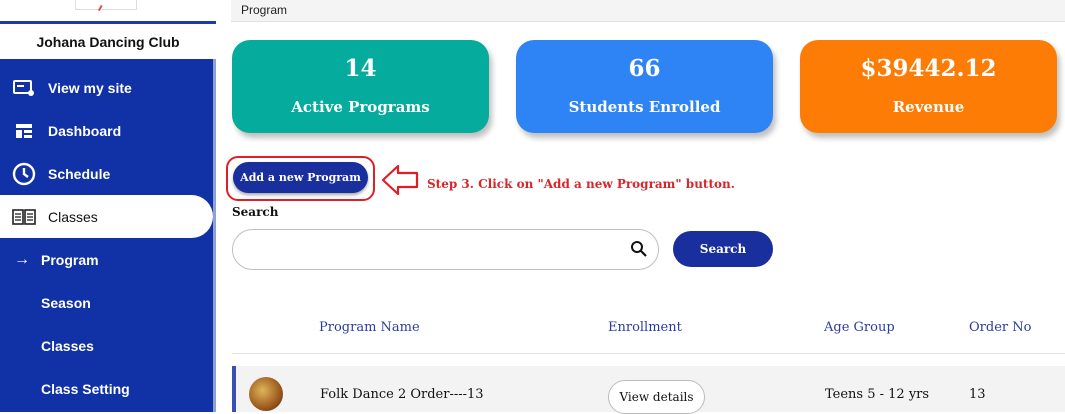 This screenshot has height=414, width=1065. I want to click on sidebar-scrollbar, so click(214, 235).